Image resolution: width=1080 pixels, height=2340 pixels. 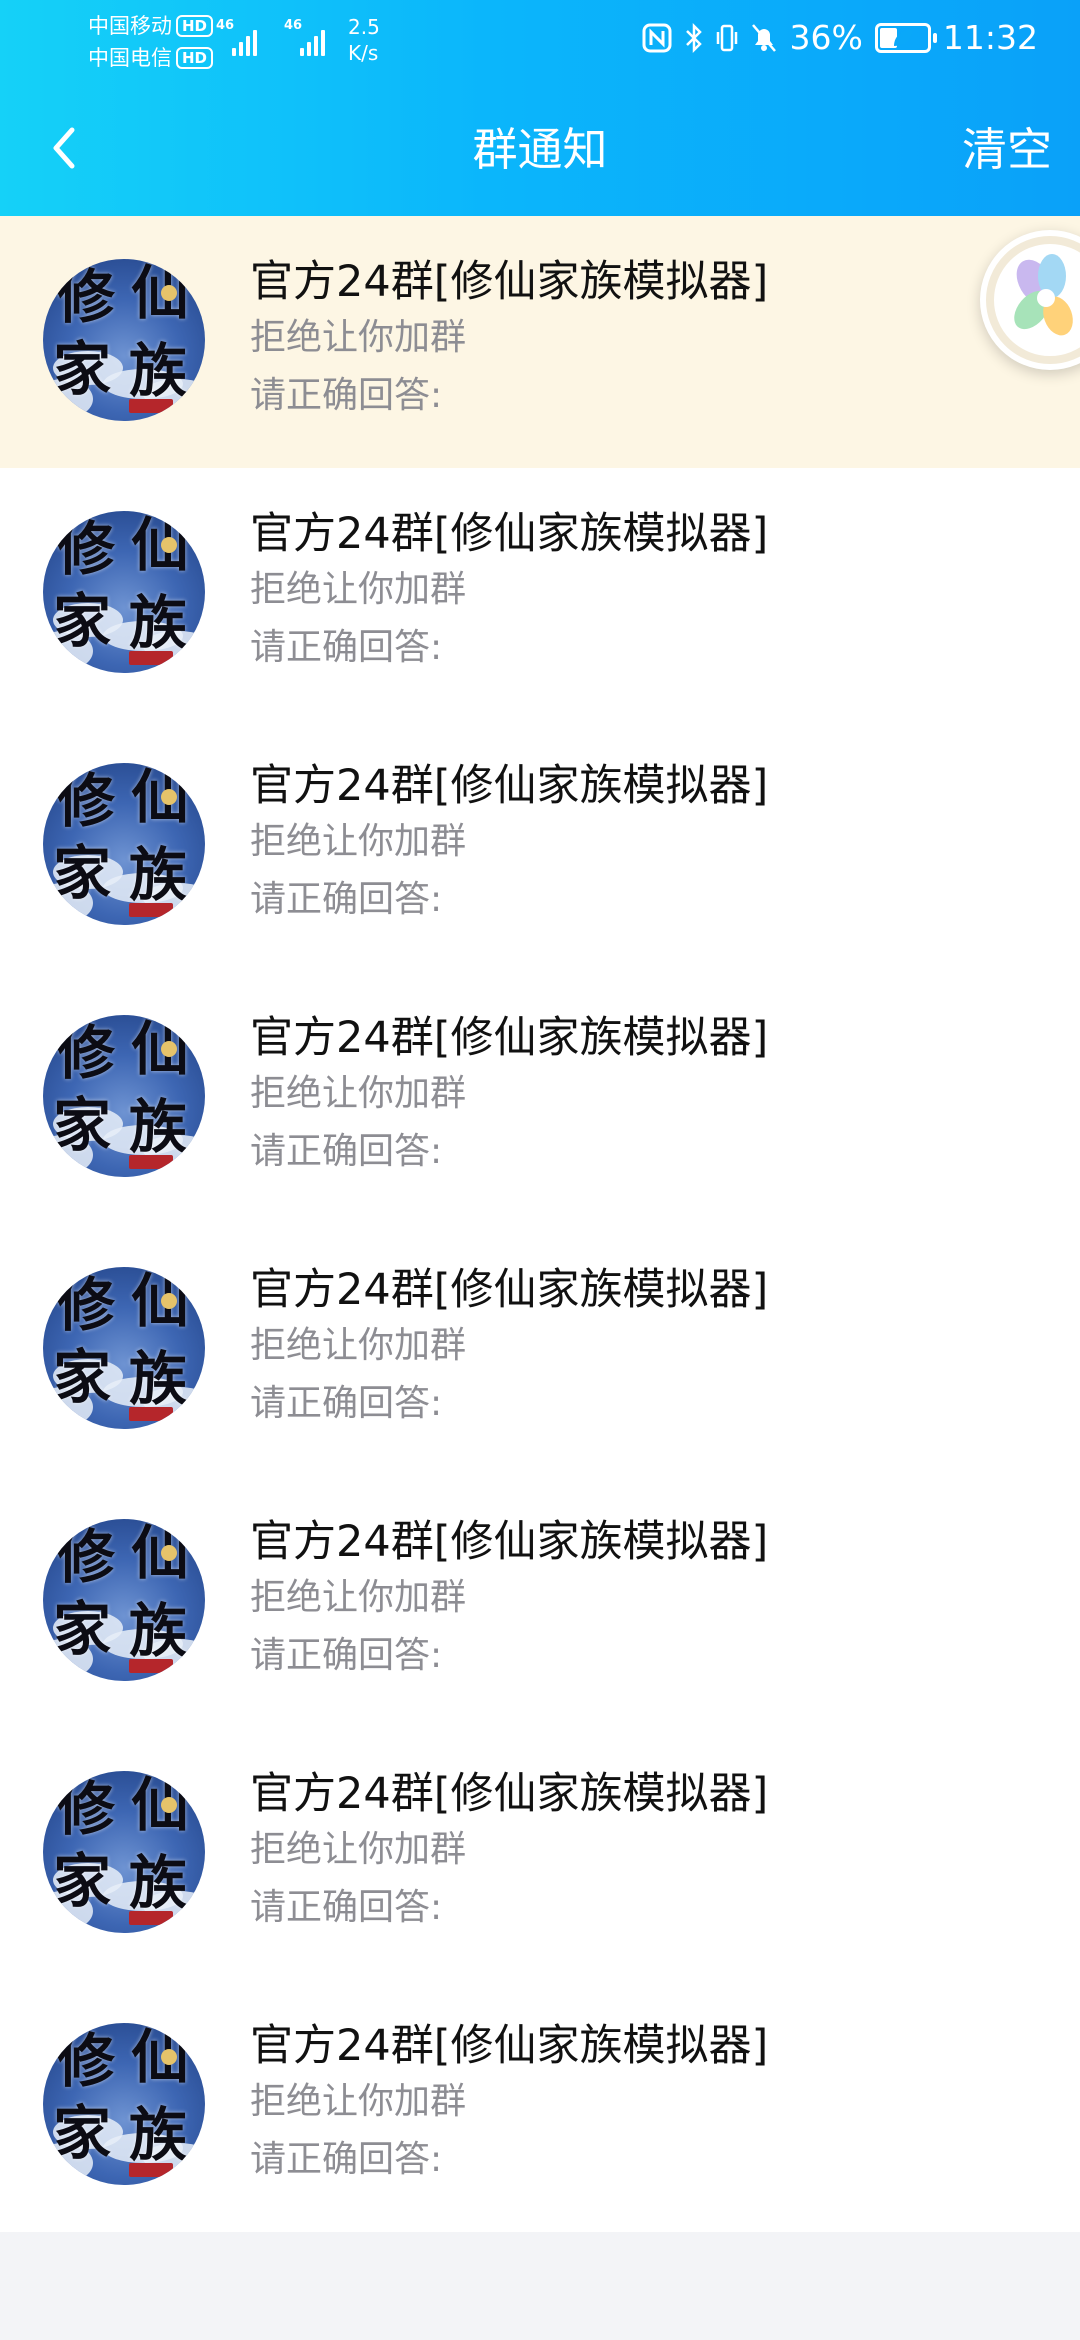 I want to click on flower-icon, so click(x=1033, y=300).